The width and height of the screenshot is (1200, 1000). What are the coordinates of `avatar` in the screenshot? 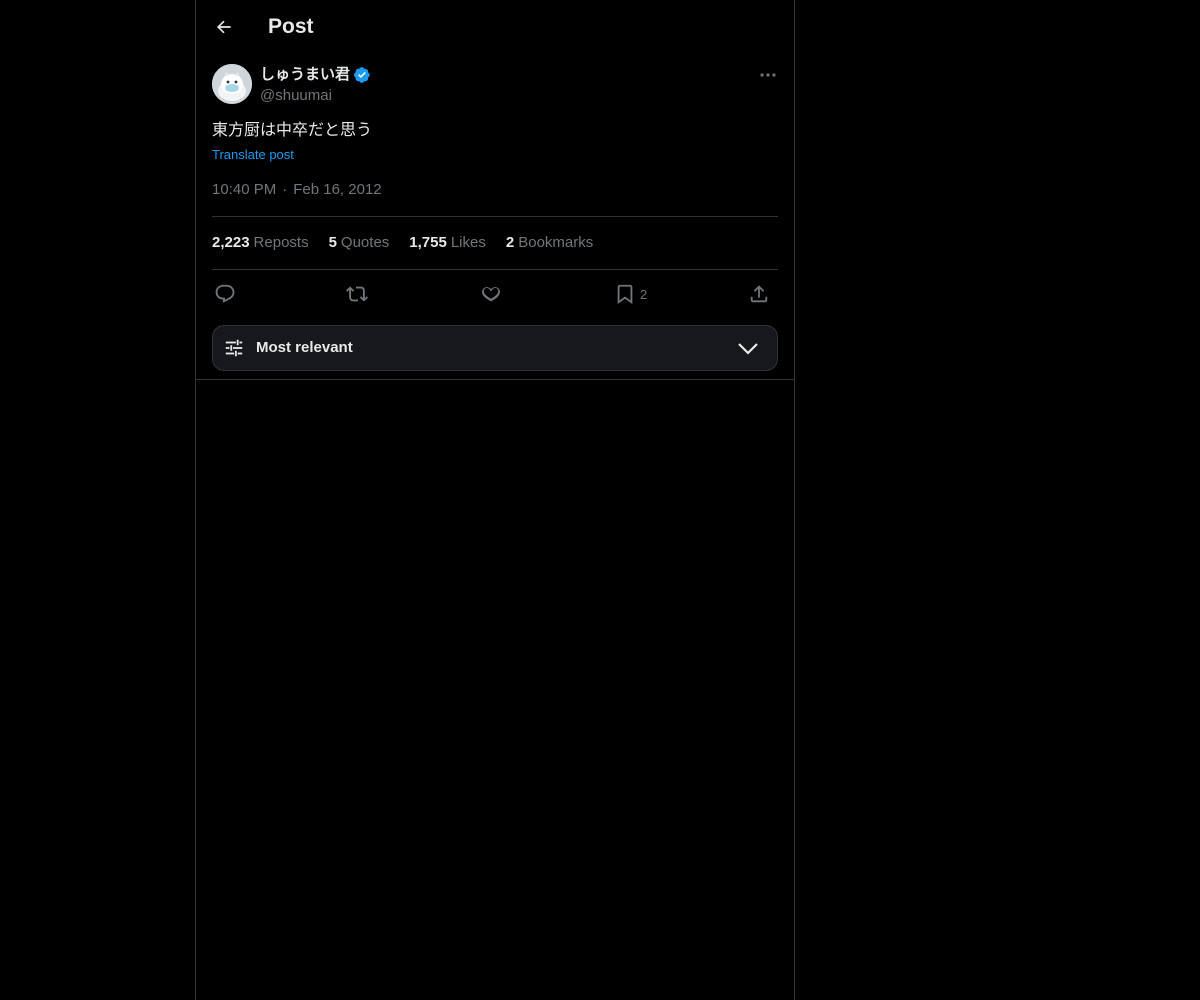 It's located at (232, 84).